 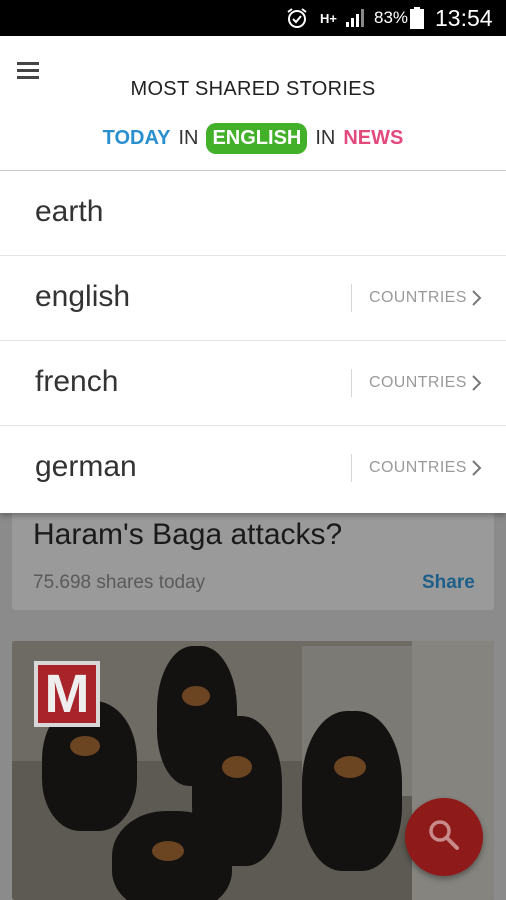 I want to click on page-title: MOST SHARED STORIES, so click(x=253, y=89).